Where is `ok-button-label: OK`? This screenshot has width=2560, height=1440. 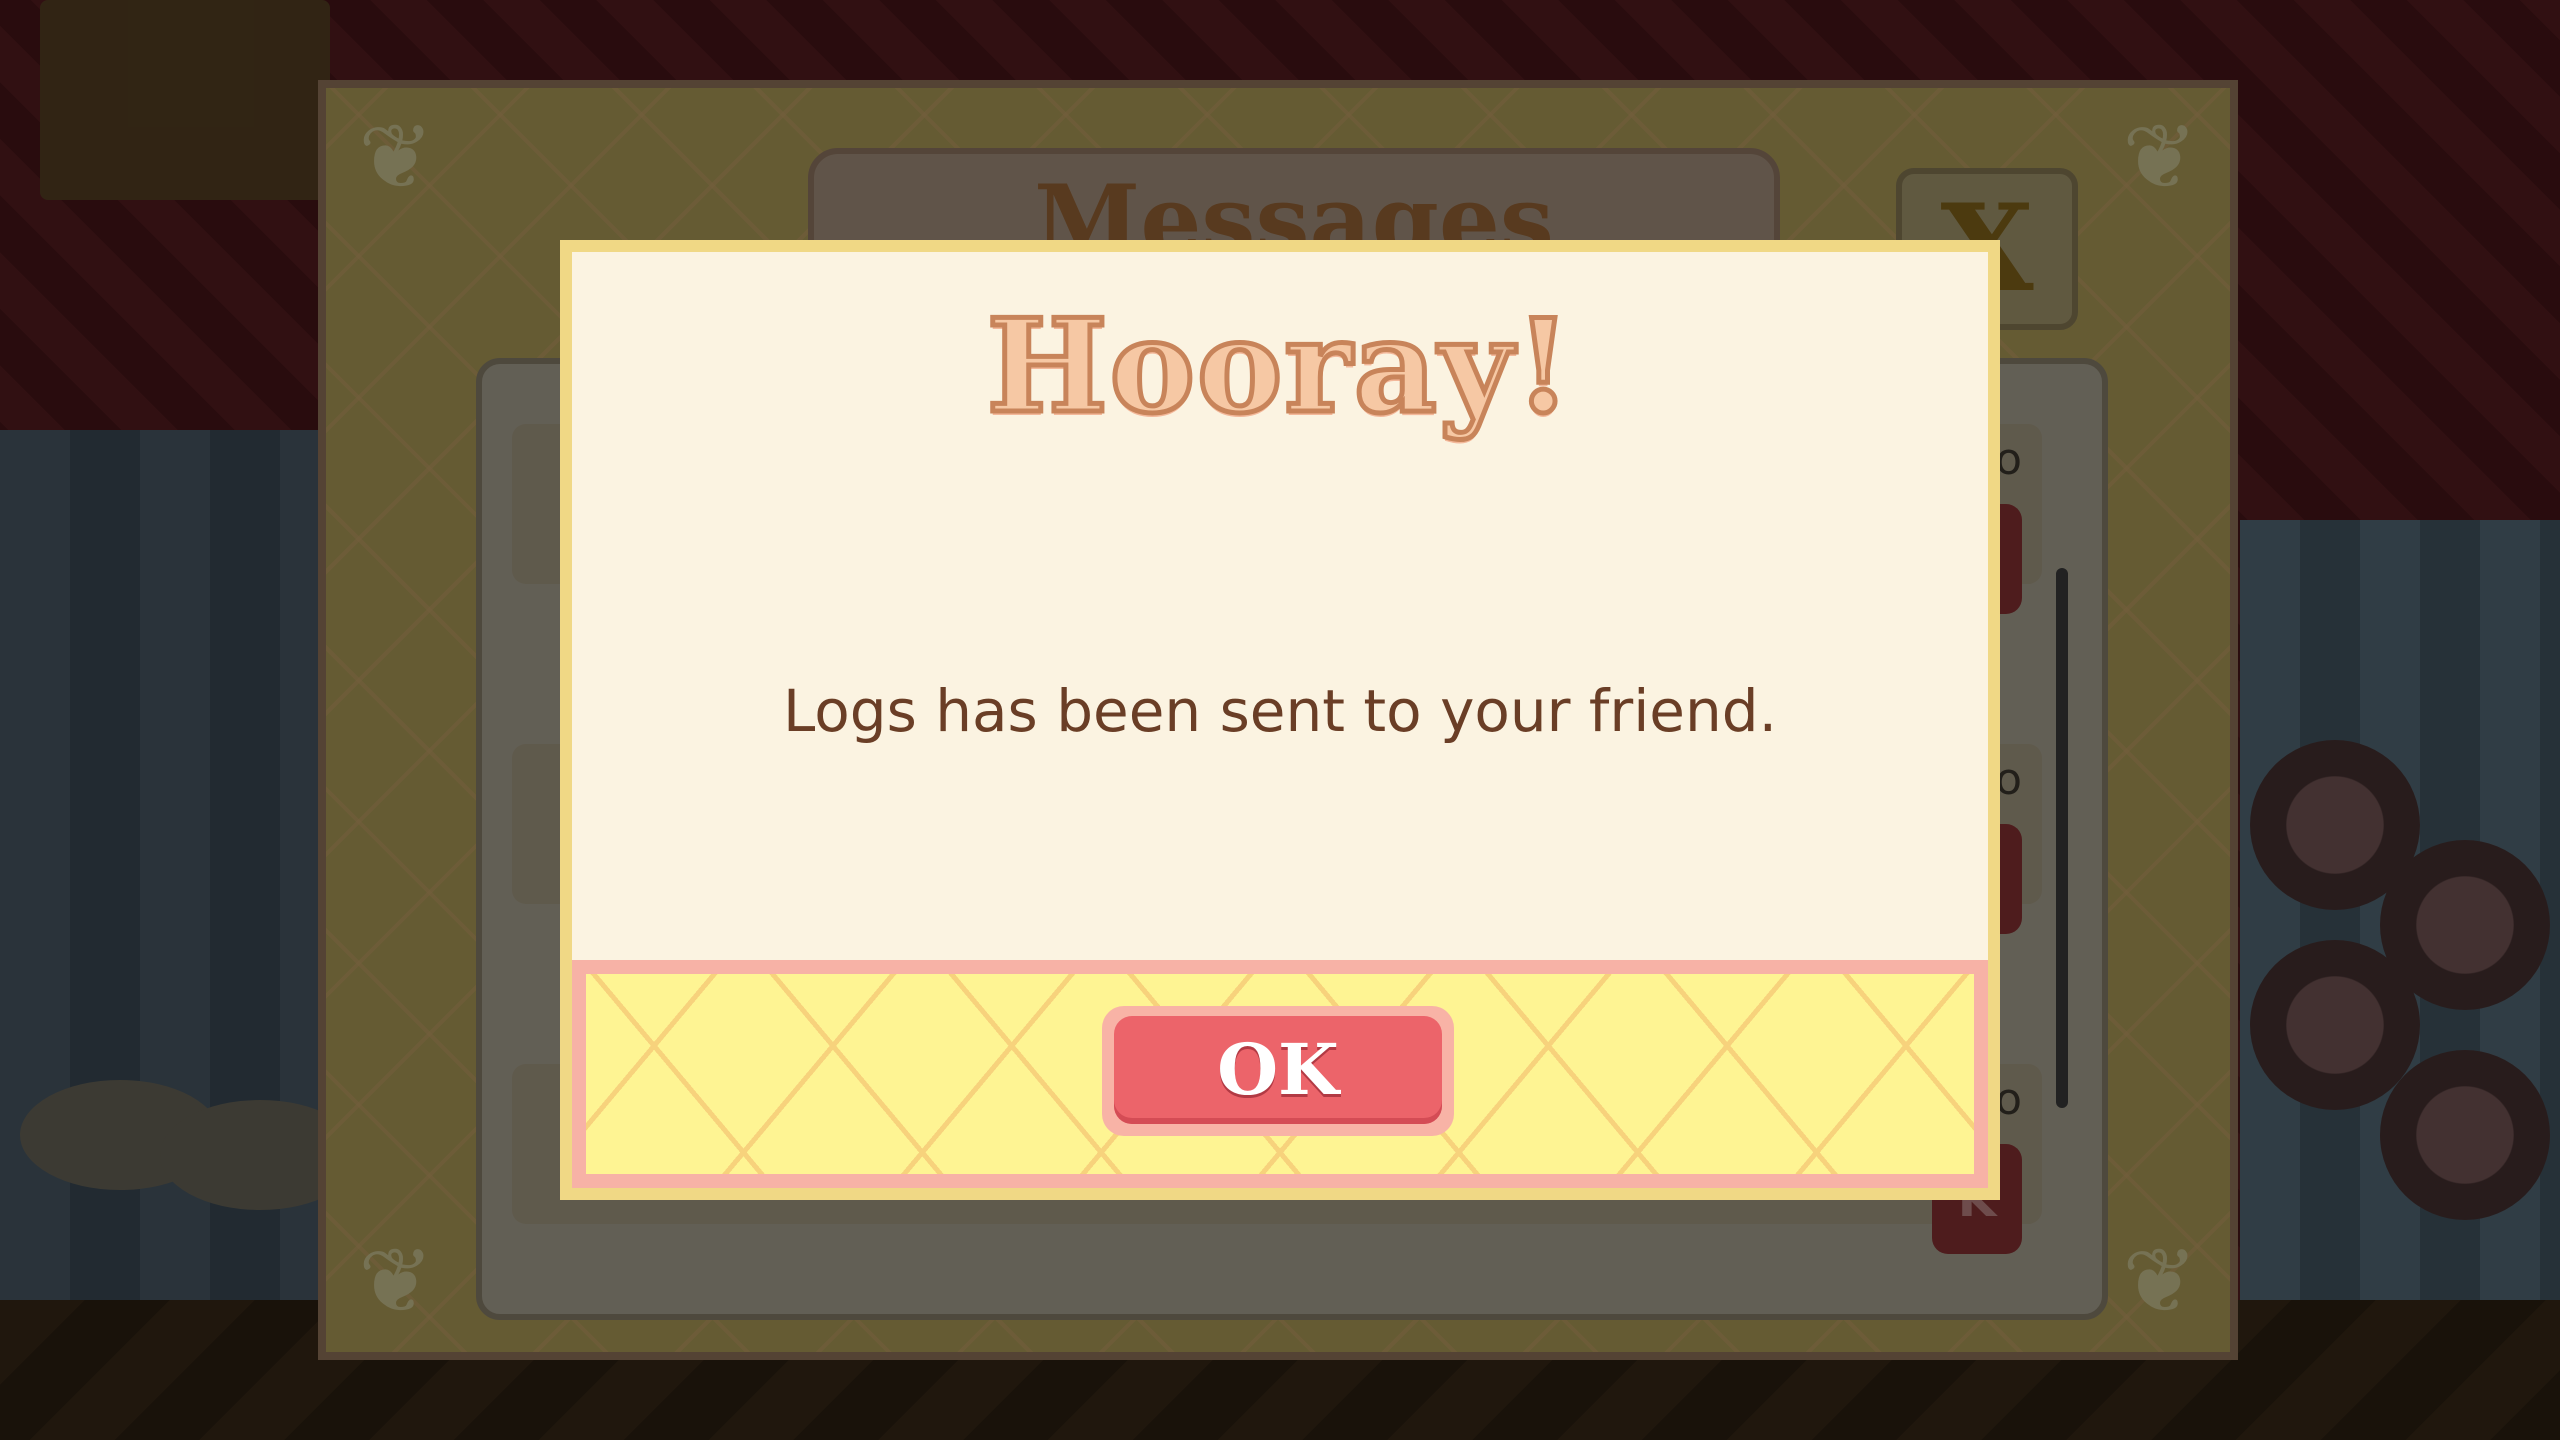 ok-button-label: OK is located at coordinates (1278, 1069).